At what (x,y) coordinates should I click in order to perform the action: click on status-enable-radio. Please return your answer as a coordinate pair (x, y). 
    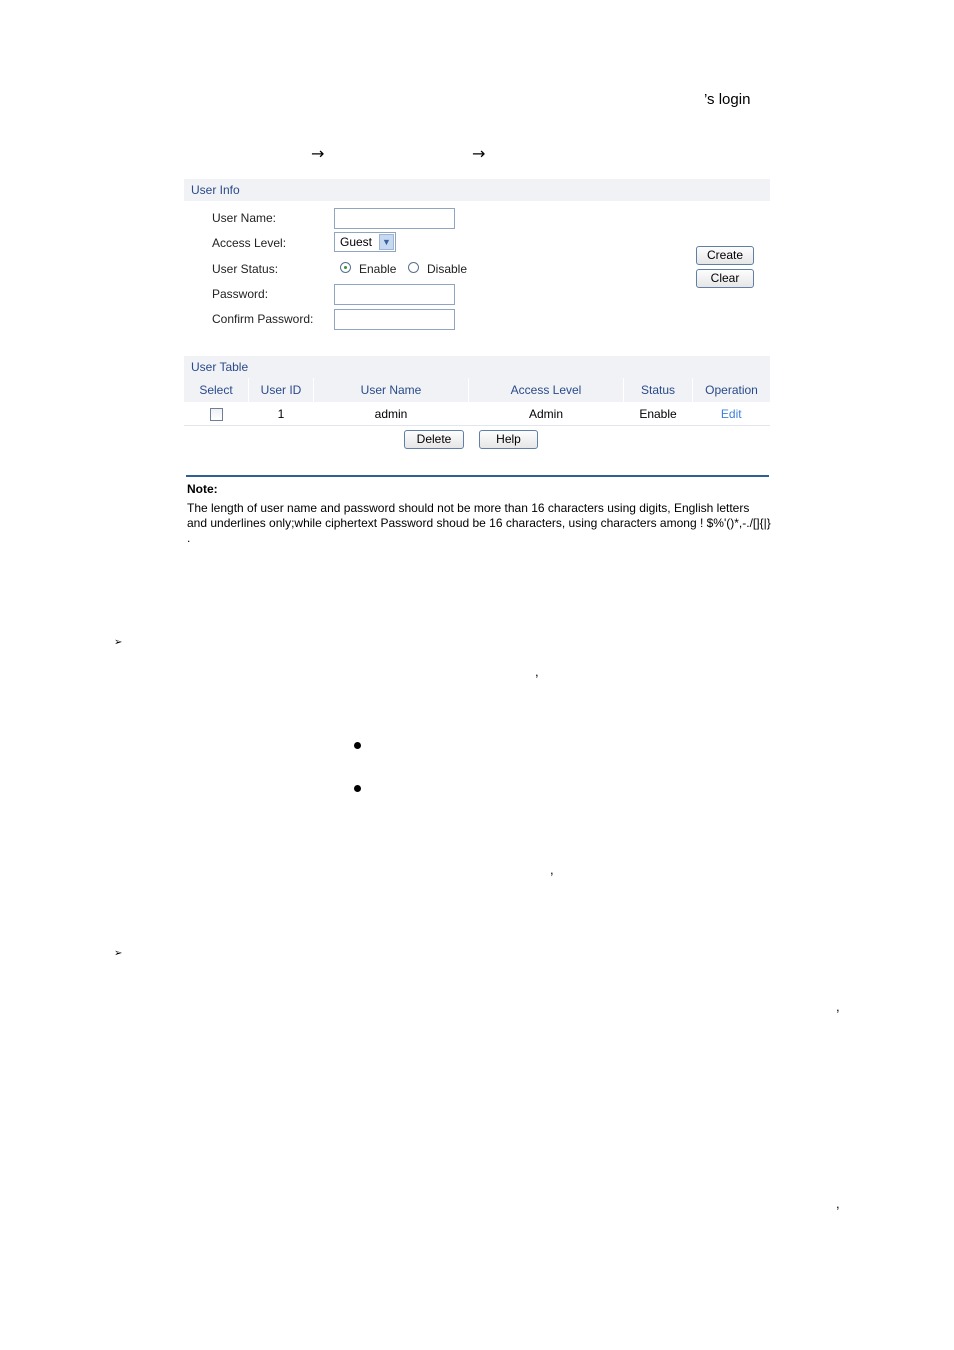
    Looking at the image, I should click on (345, 267).